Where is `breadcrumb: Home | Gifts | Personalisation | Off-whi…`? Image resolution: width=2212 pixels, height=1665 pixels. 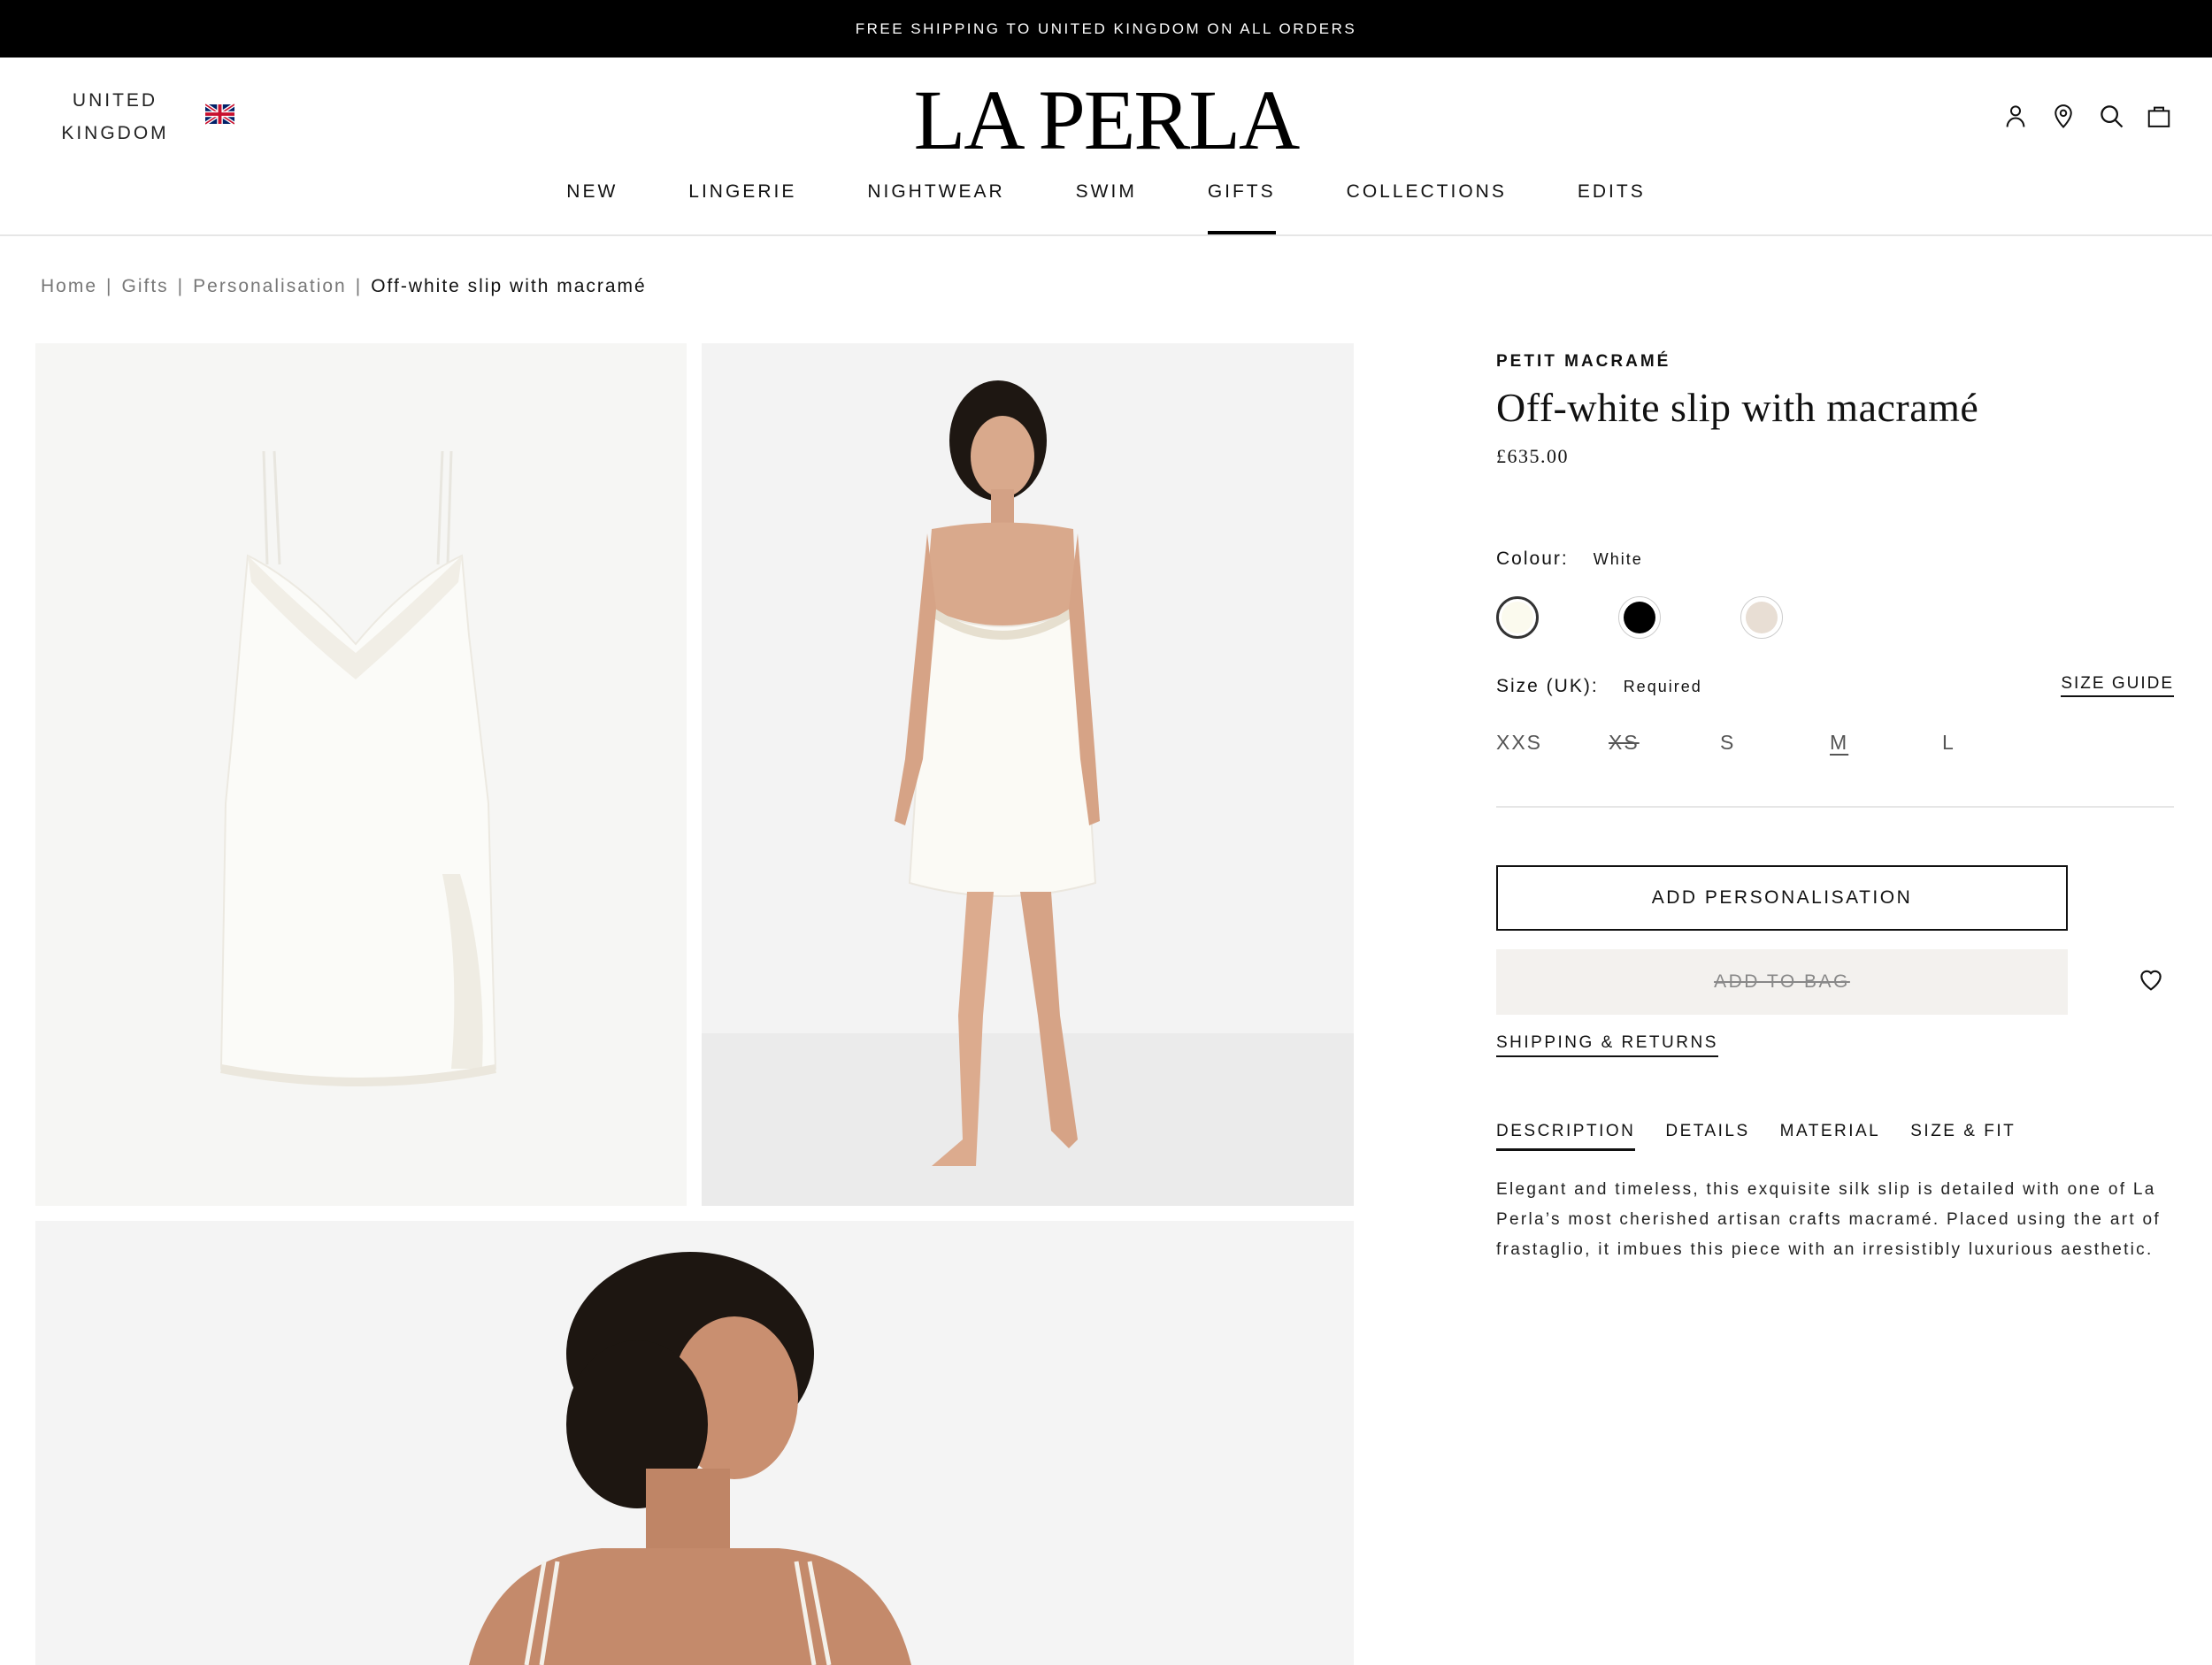
breadcrumb: Home | Gifts | Personalisation | Off-whi… is located at coordinates (344, 286).